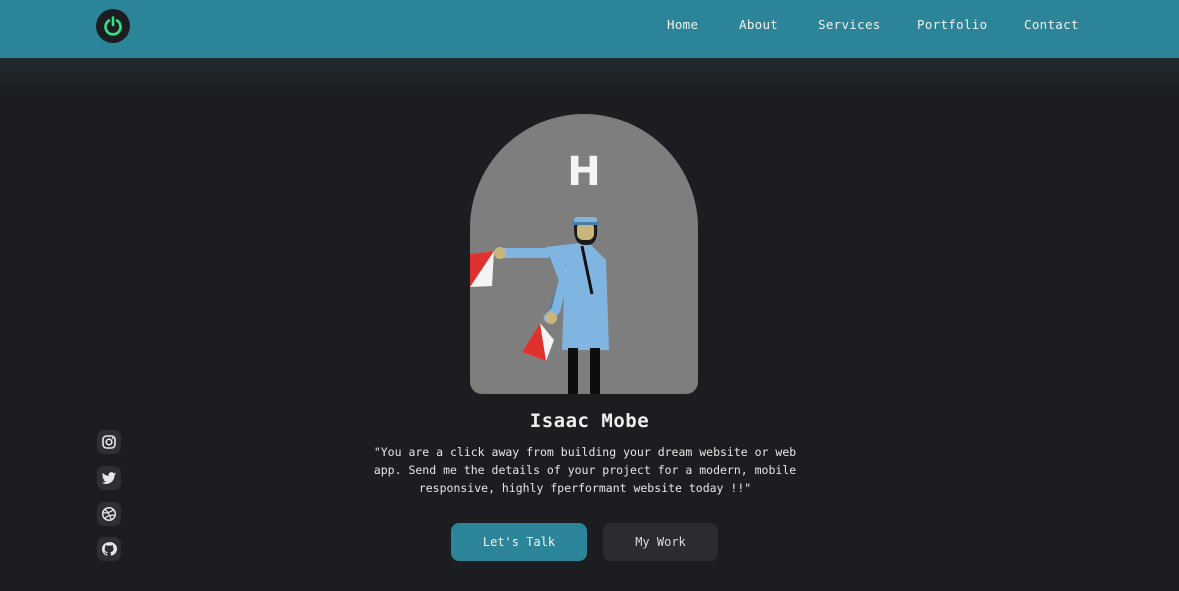 This screenshot has height=591, width=1179. I want to click on instagram-icon, so click(109, 442).